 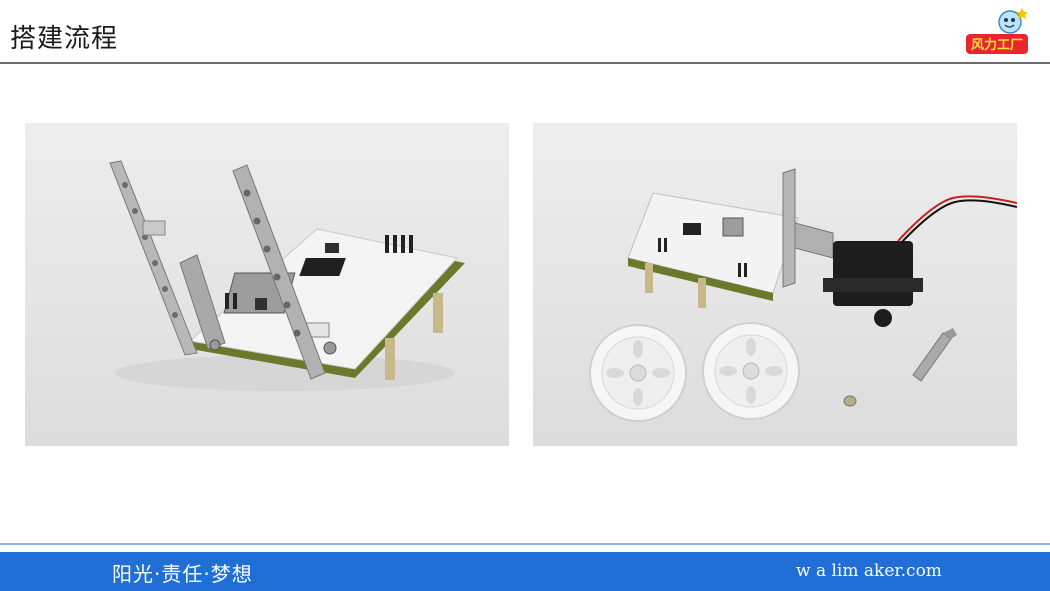 I want to click on footer-website: w a lim aker.com, so click(x=869, y=571).